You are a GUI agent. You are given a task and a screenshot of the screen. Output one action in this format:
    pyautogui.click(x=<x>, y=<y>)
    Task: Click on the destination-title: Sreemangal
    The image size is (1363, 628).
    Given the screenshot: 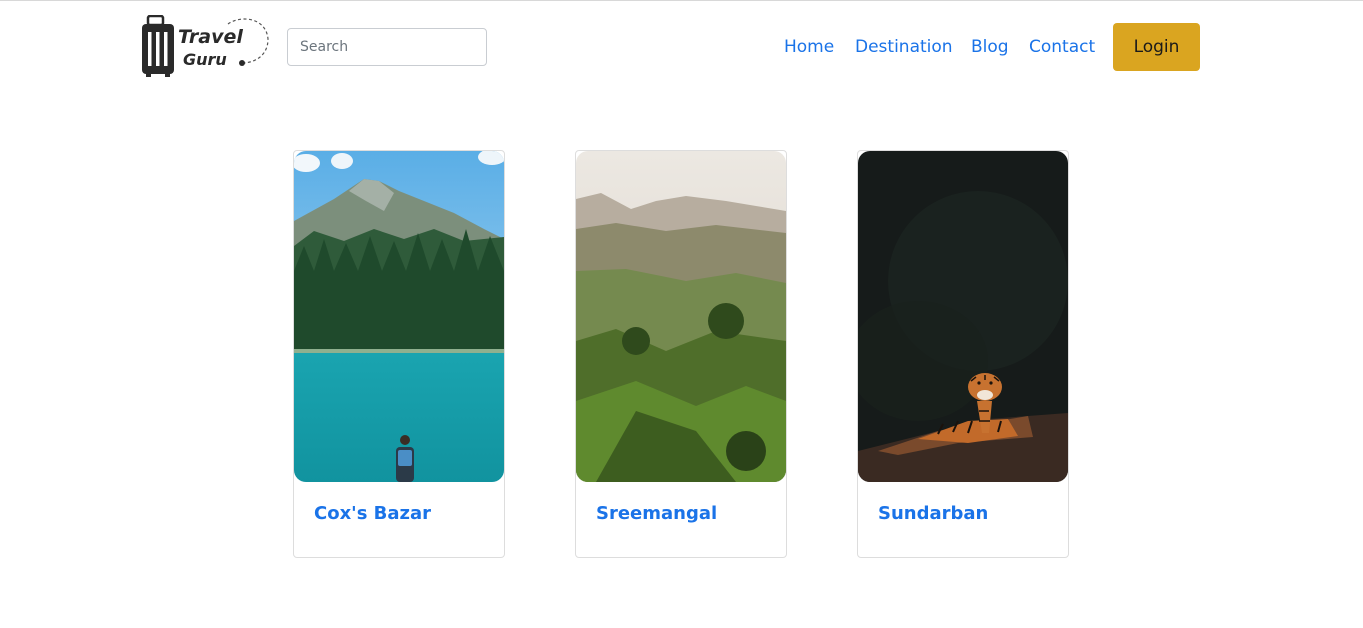 What is the action you would take?
    pyautogui.click(x=656, y=513)
    